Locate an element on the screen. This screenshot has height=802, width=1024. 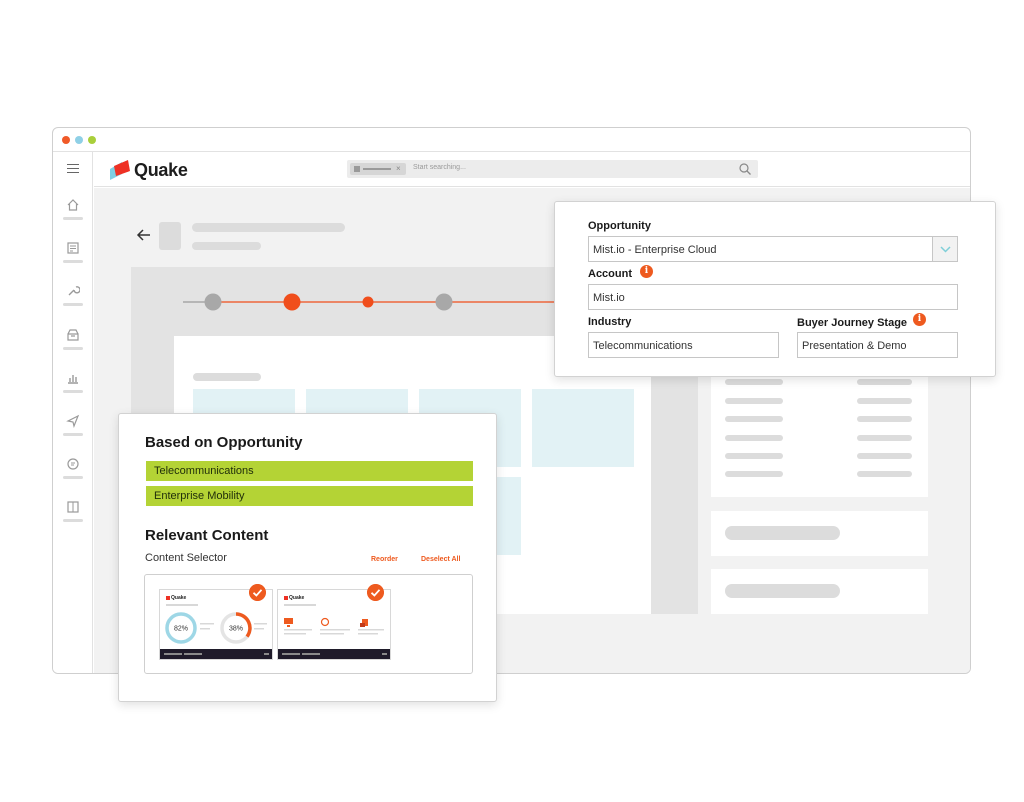
deselect-all-link: Deselect All is located at coordinates (440, 559).